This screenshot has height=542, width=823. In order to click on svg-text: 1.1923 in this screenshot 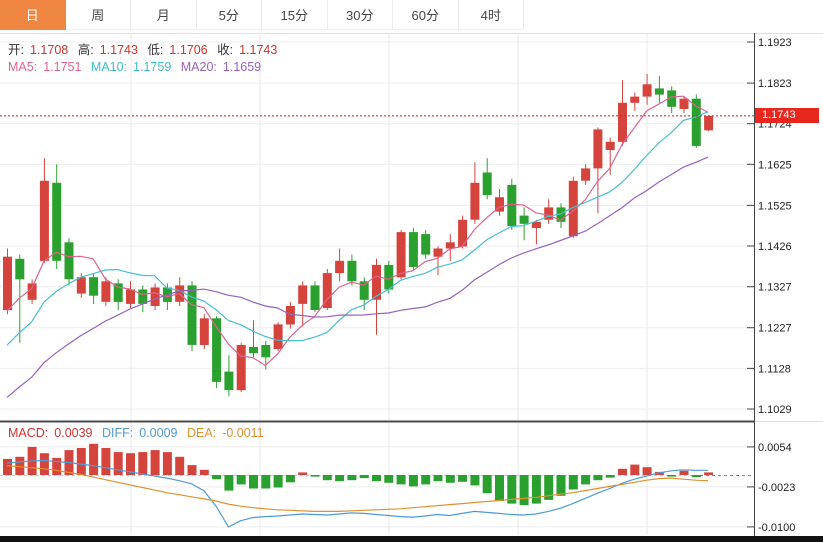, I will do `click(775, 43)`.